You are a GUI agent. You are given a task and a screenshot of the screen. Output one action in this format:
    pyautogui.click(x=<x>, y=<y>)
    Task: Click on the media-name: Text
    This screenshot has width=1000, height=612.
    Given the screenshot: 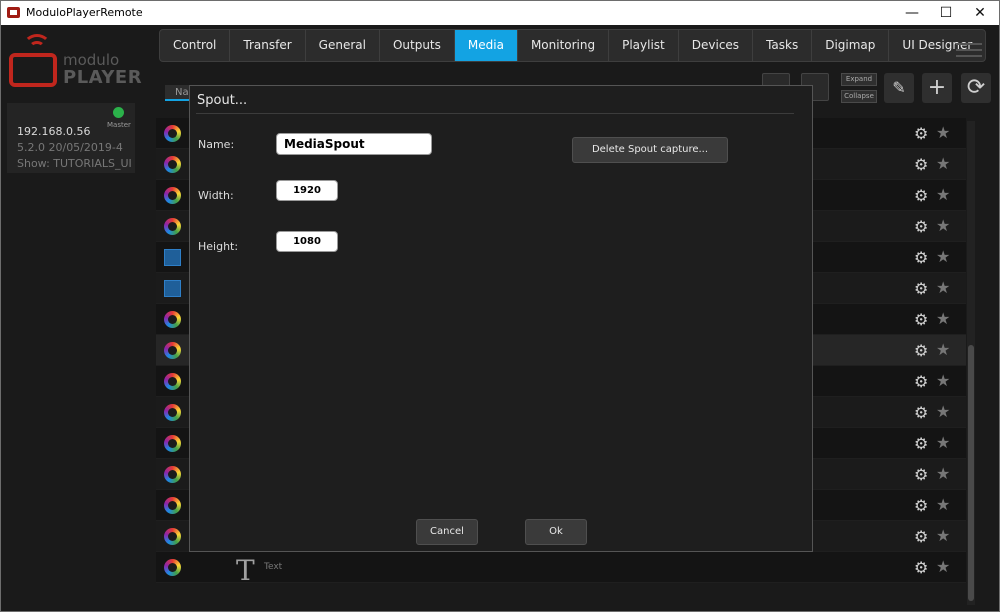 What is the action you would take?
    pyautogui.click(x=273, y=567)
    